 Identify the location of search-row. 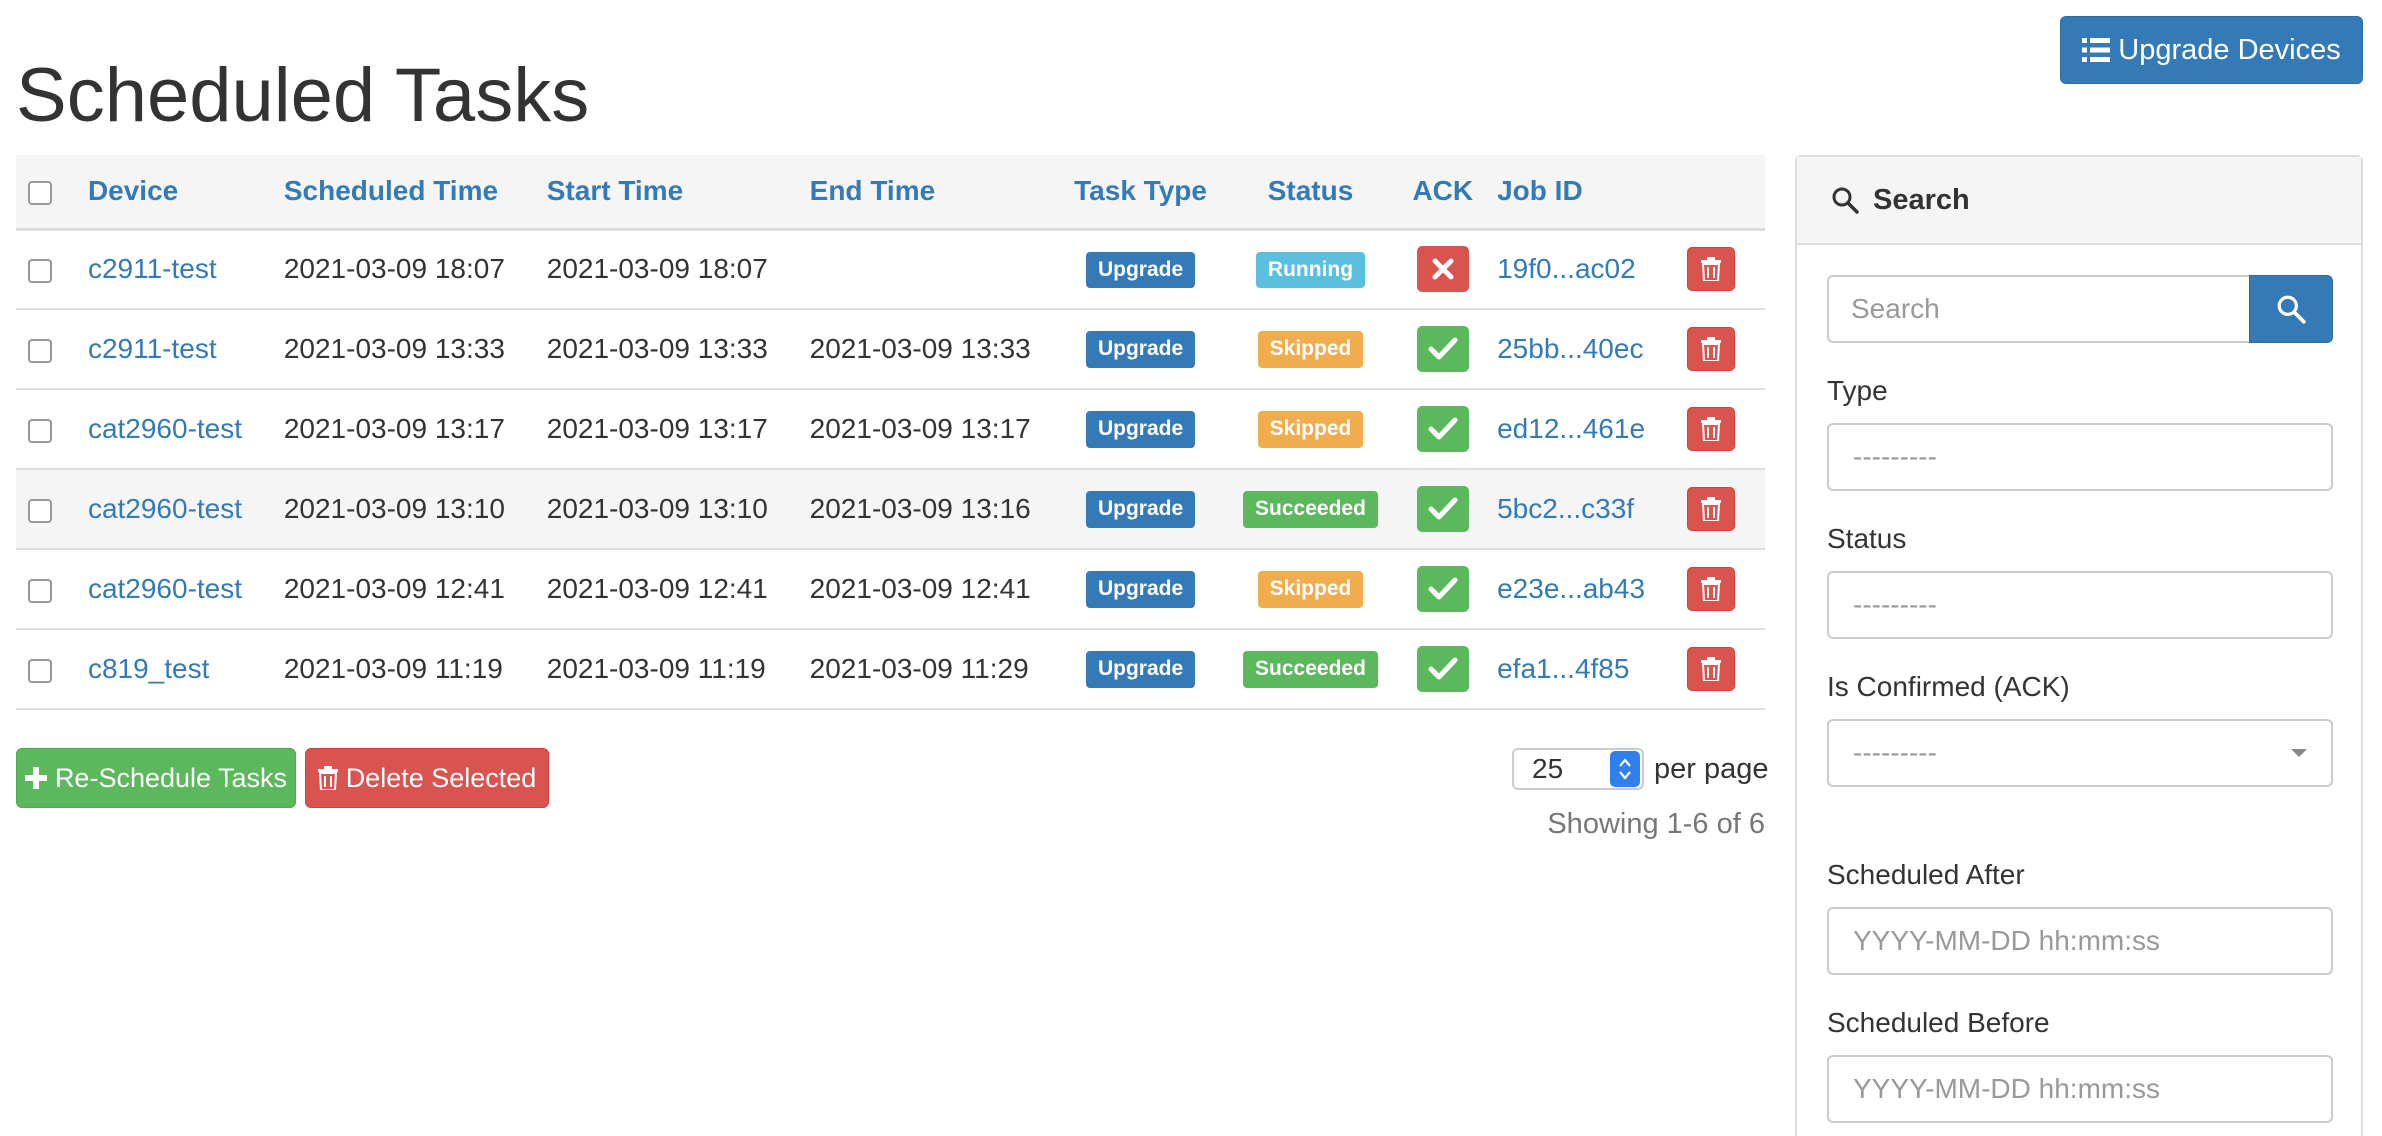
(2080, 309).